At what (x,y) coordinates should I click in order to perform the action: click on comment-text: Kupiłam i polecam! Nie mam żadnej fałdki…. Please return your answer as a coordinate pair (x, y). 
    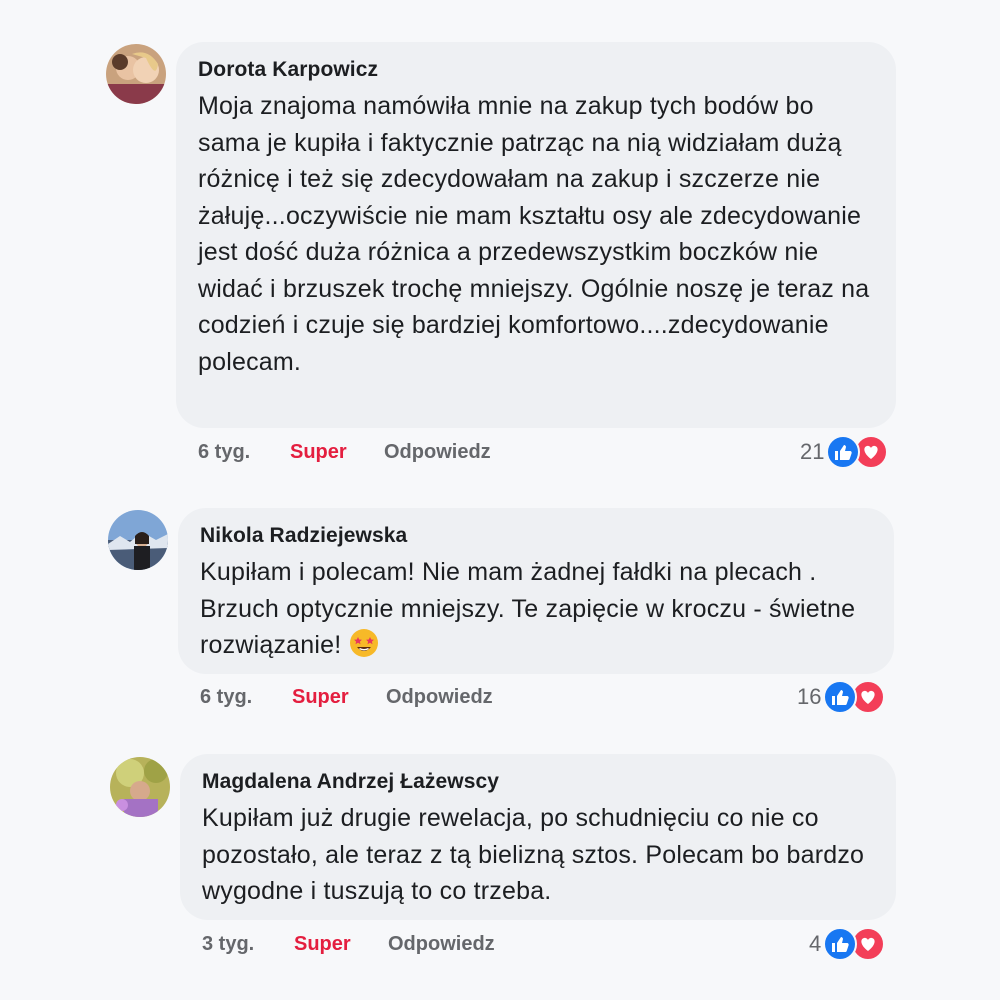
    Looking at the image, I should click on (528, 608).